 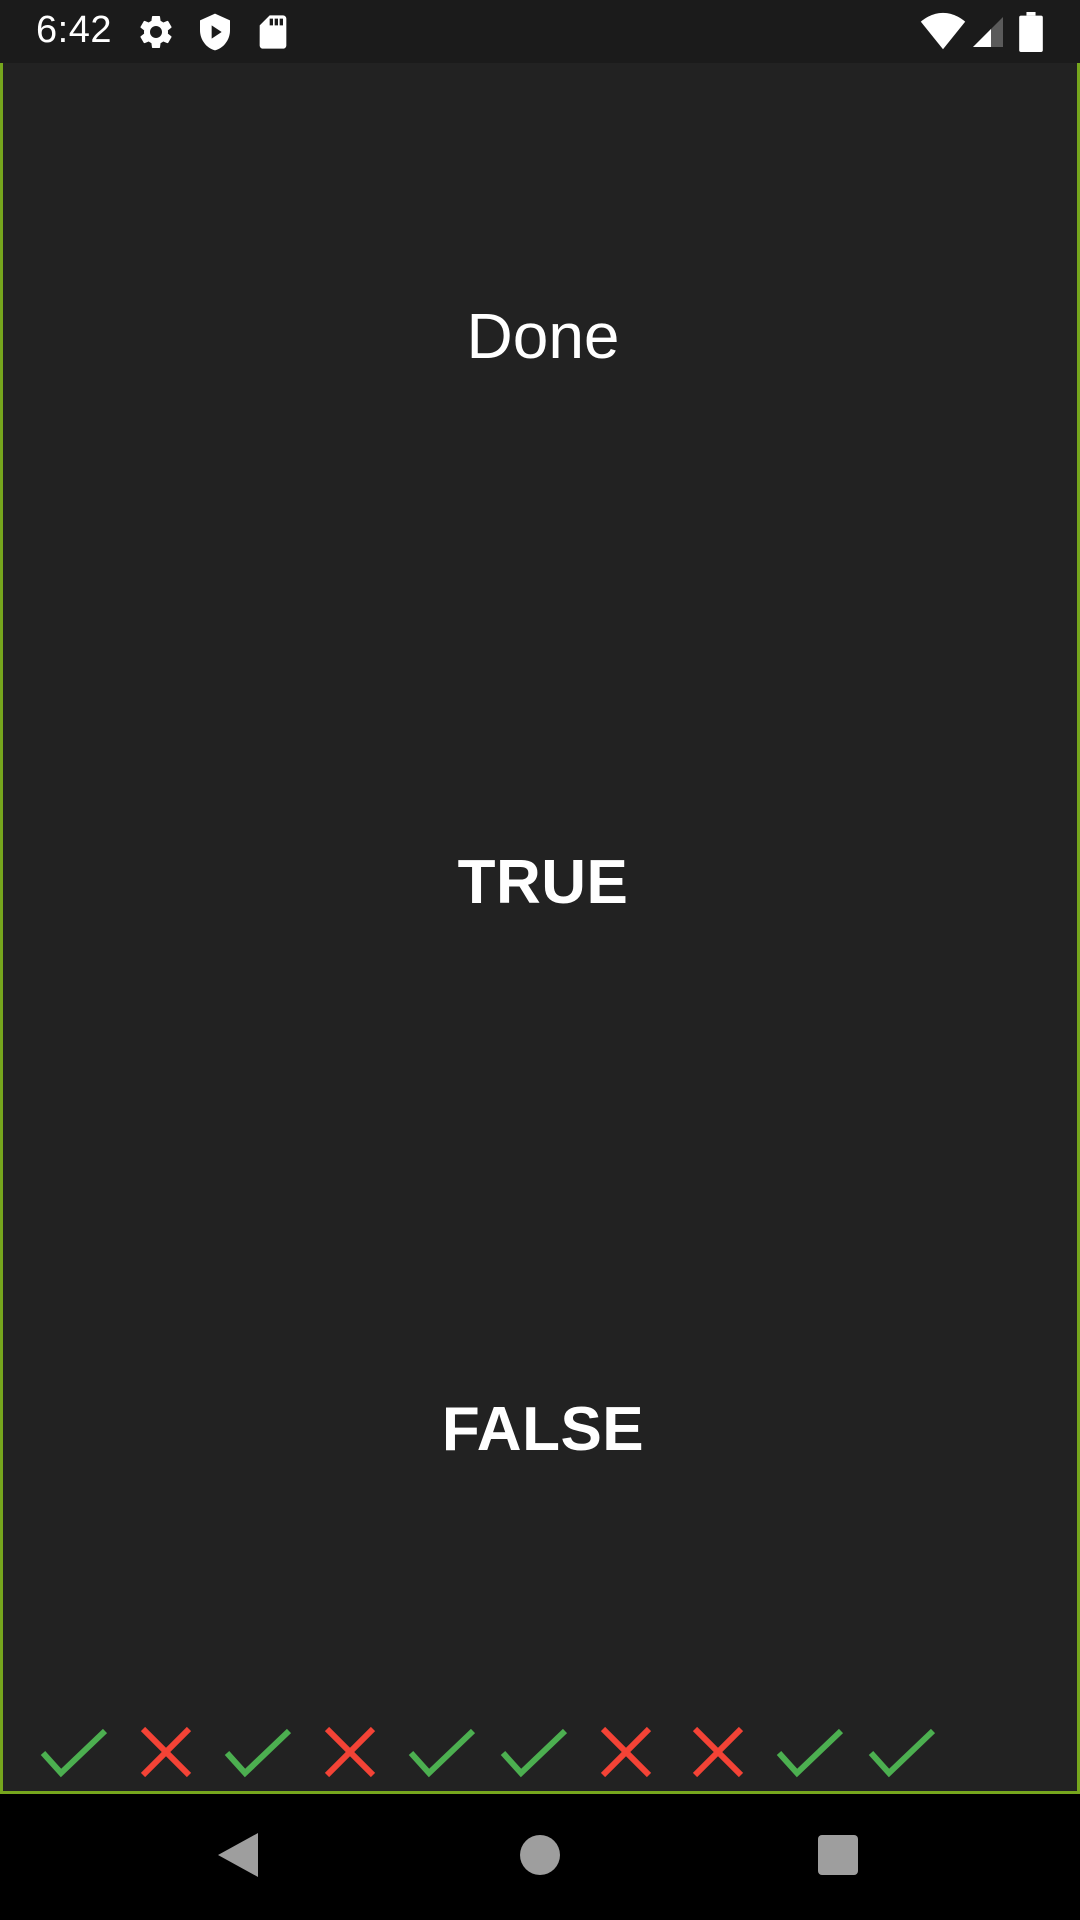 I want to click on shield-play-icon, so click(x=215, y=32).